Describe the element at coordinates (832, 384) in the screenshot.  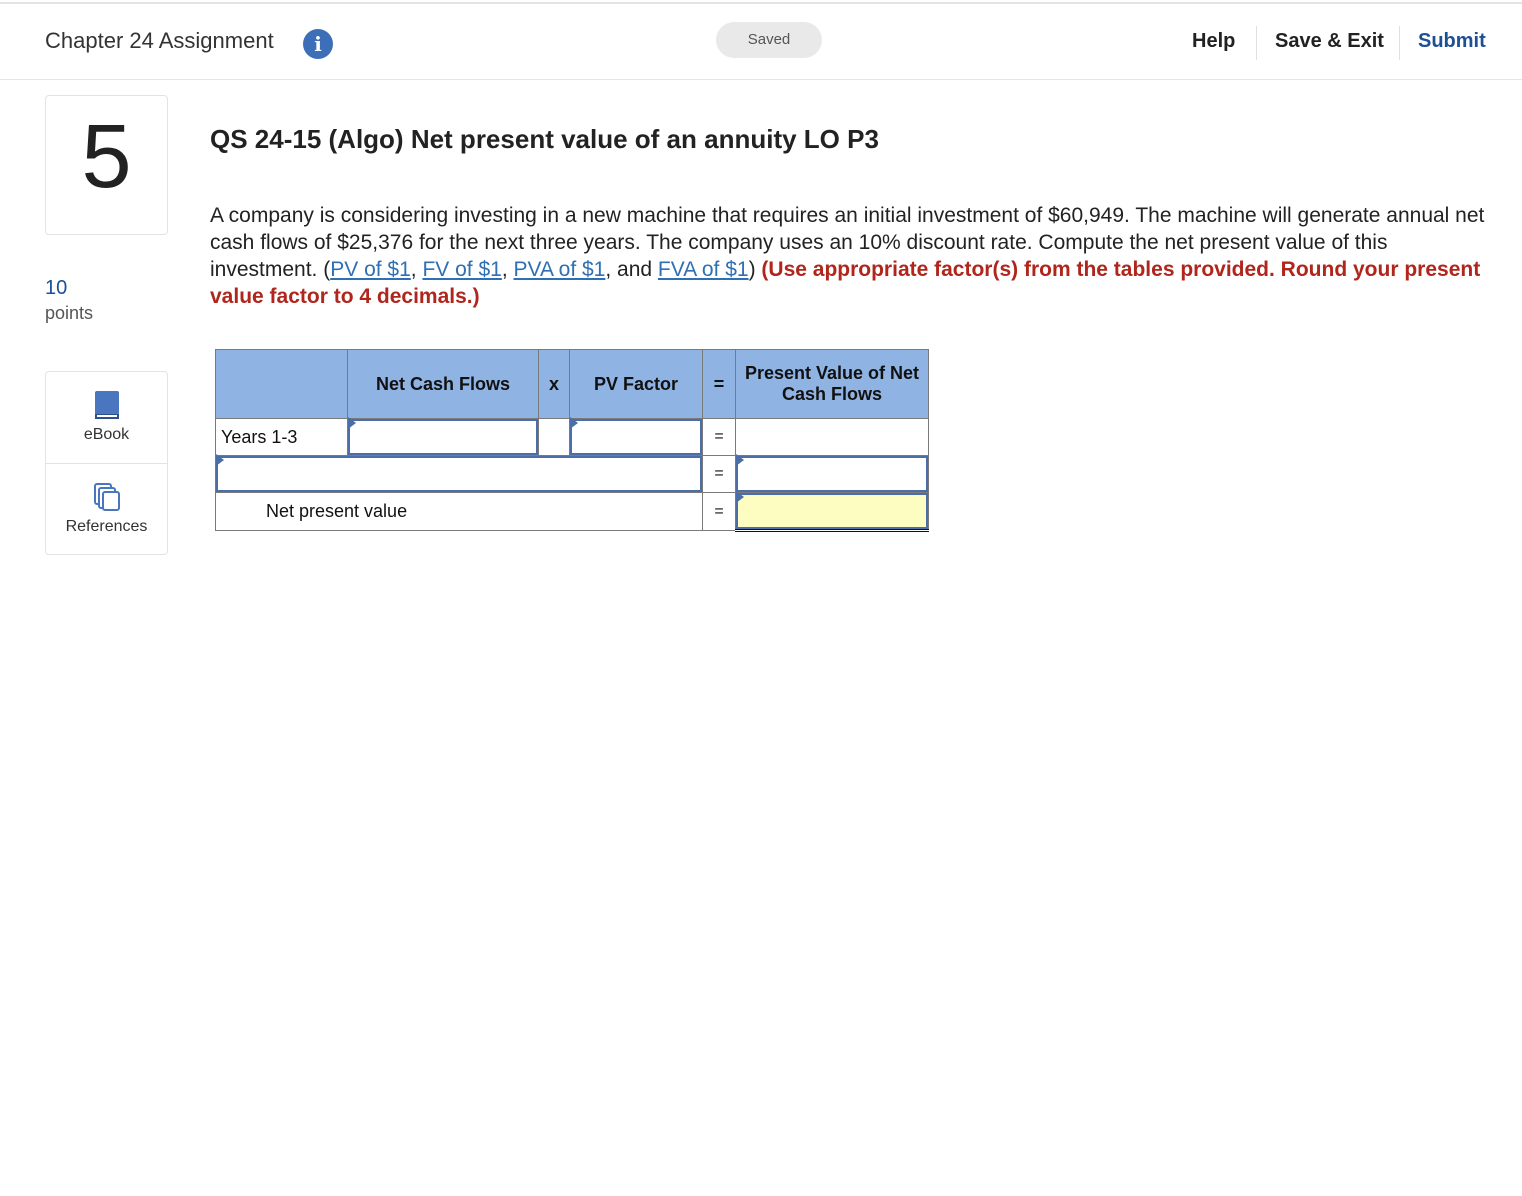
I see `header-present-value: Present Value of Net Cash Flows` at that location.